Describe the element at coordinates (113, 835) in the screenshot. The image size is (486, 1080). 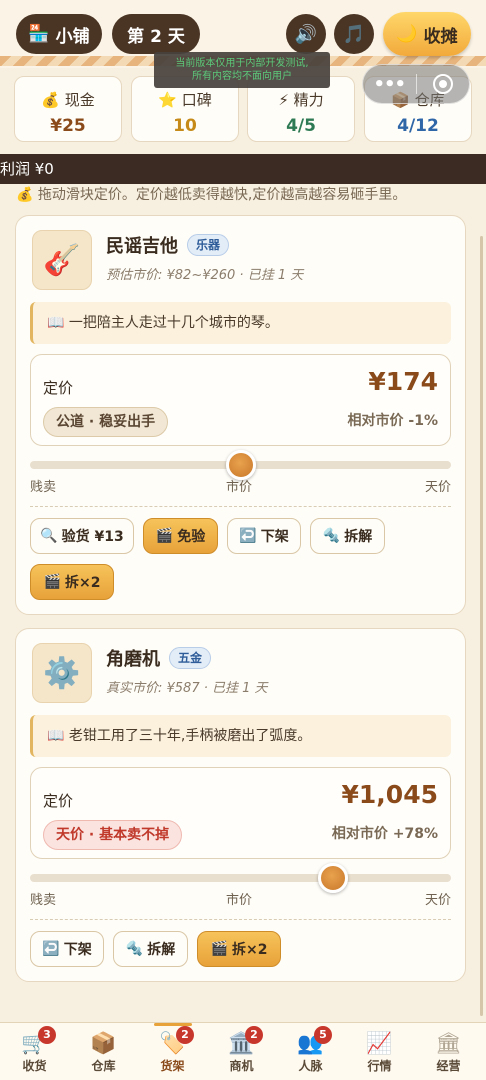
I see `price-verdict-badge: 天价 · 基本卖不掉` at that location.